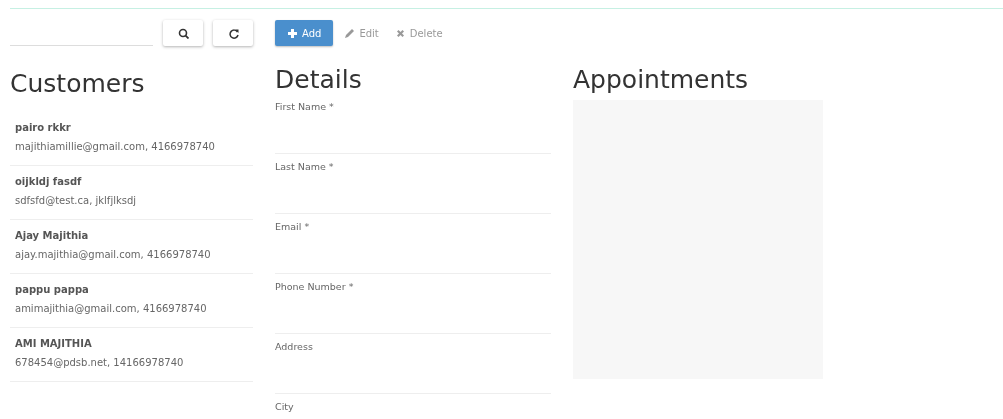 The height and width of the screenshot is (419, 1003). Describe the element at coordinates (131, 138) in the screenshot. I see `customer-item: pairo rkkr majithiamillie@gmail.com, 4166978740` at that location.